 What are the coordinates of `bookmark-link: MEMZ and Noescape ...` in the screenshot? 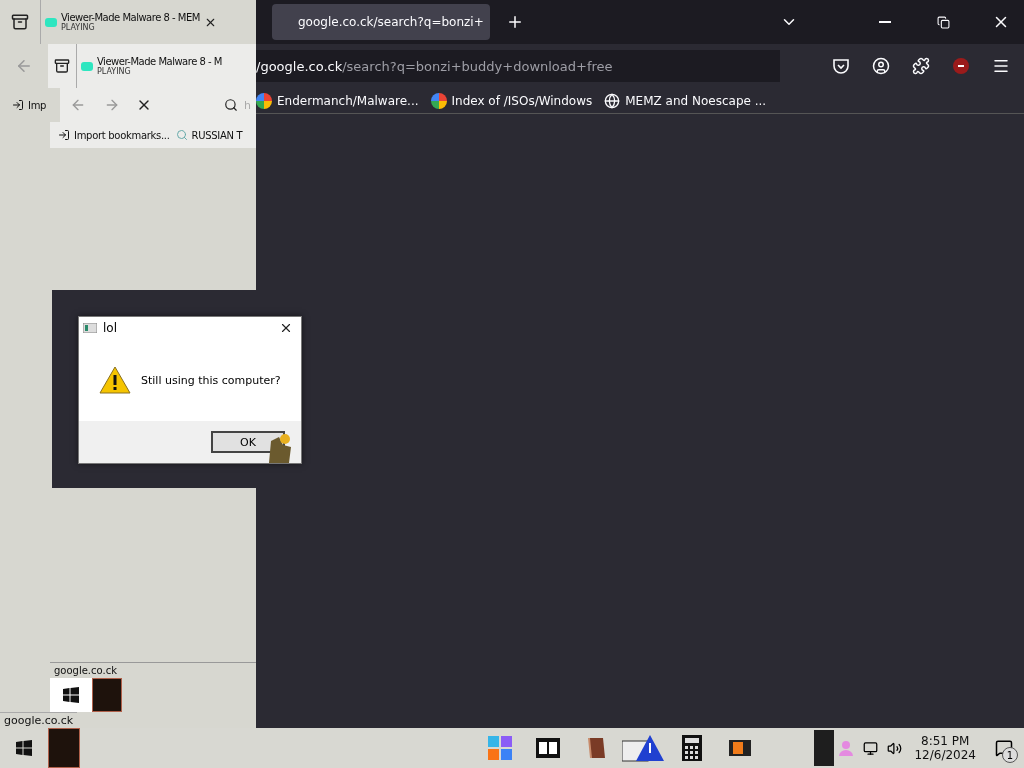 It's located at (685, 100).